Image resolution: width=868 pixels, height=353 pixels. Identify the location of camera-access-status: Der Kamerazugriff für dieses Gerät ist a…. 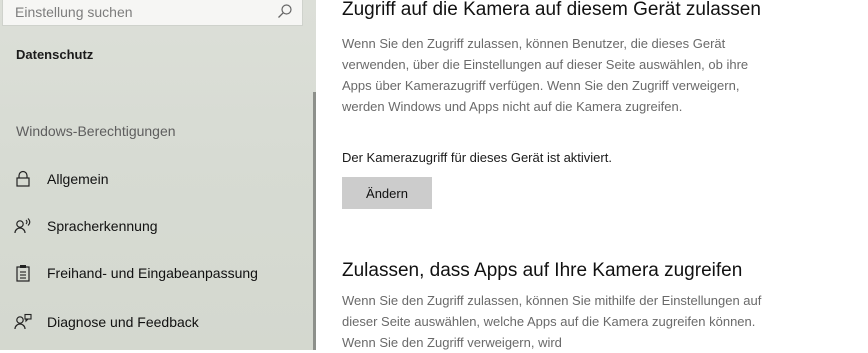
(477, 157).